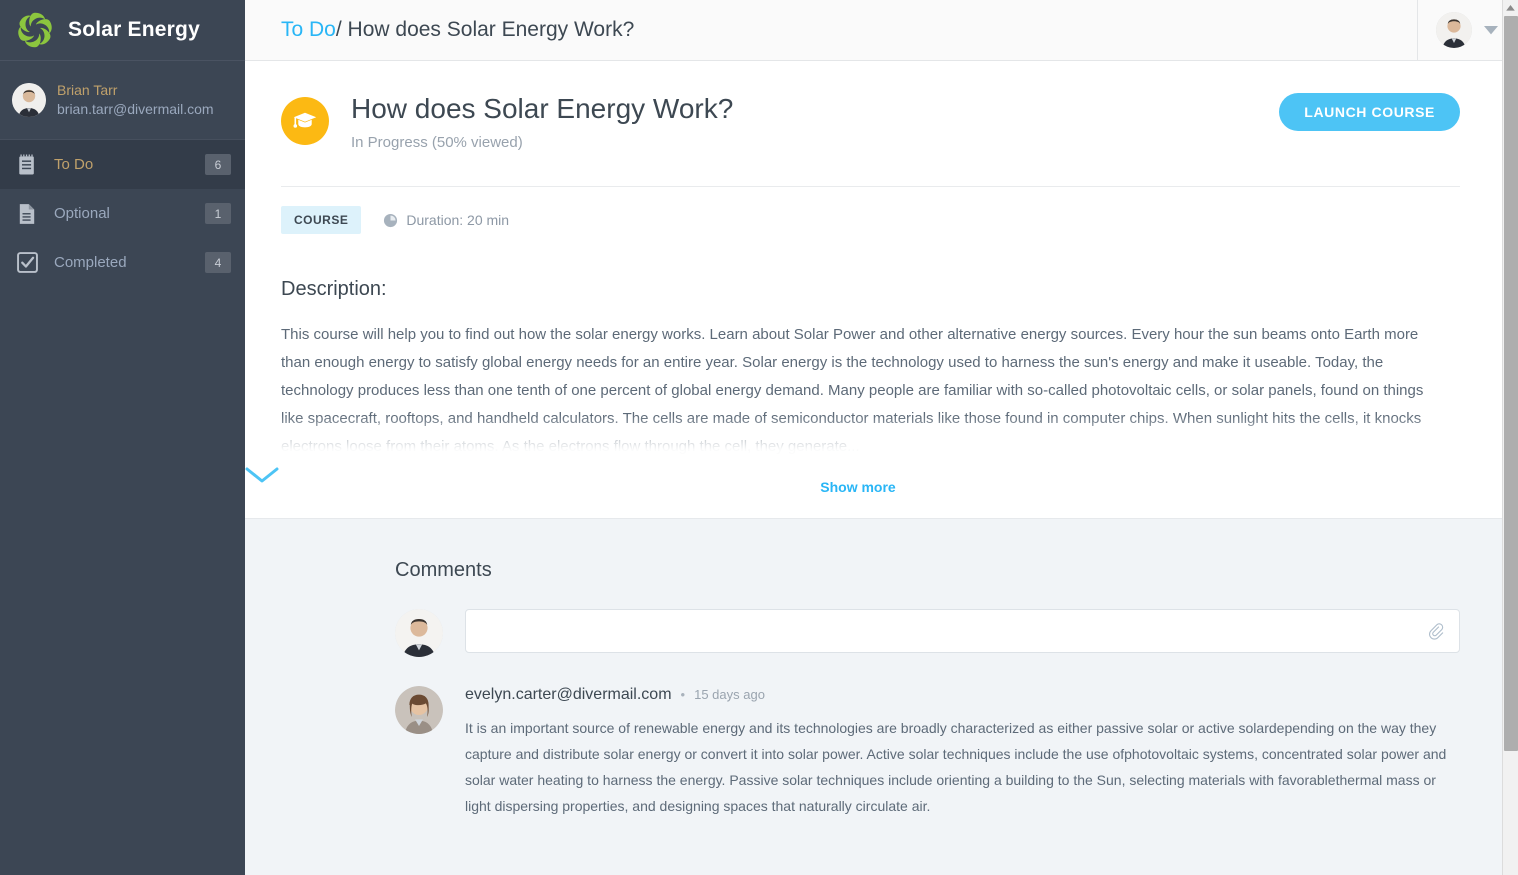 This screenshot has height=875, width=1518. Describe the element at coordinates (321, 220) in the screenshot. I see `course-type-badge: COURSE` at that location.